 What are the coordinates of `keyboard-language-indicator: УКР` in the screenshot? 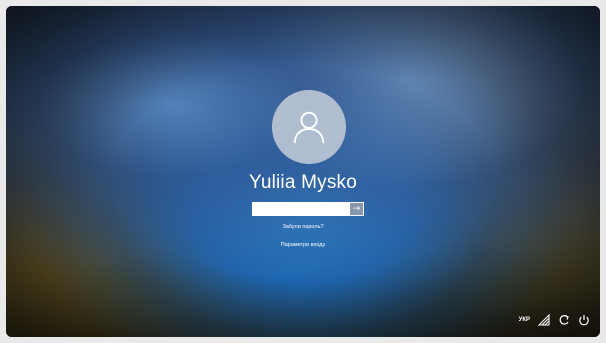 It's located at (524, 320).